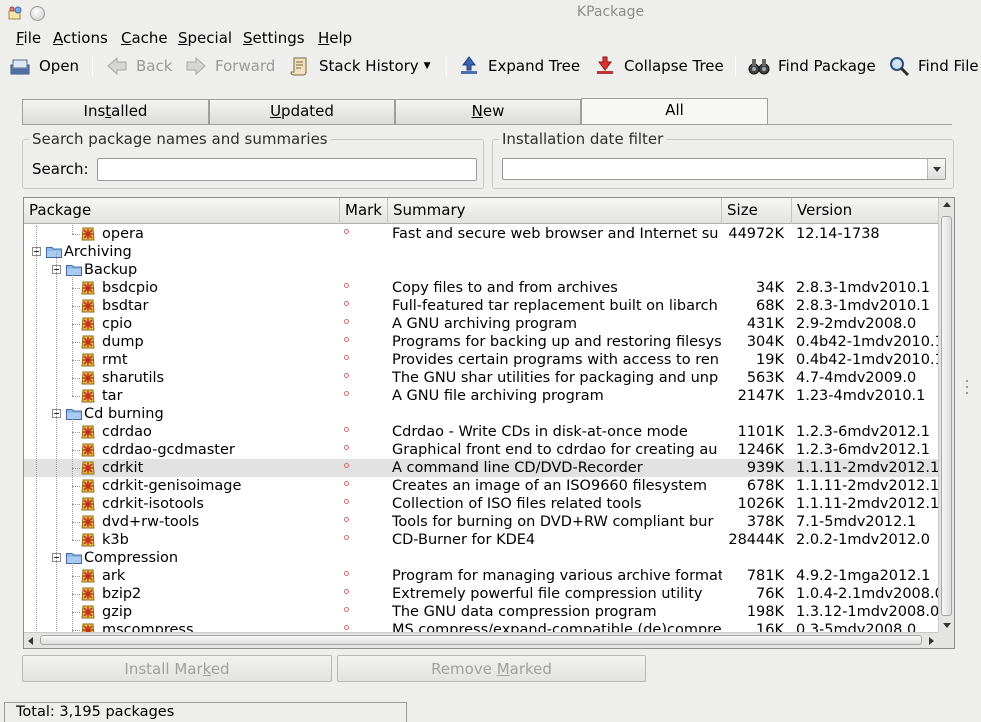 This screenshot has width=981, height=722. What do you see at coordinates (177, 668) in the screenshot?
I see `install-marked-button: Install Marked` at bounding box center [177, 668].